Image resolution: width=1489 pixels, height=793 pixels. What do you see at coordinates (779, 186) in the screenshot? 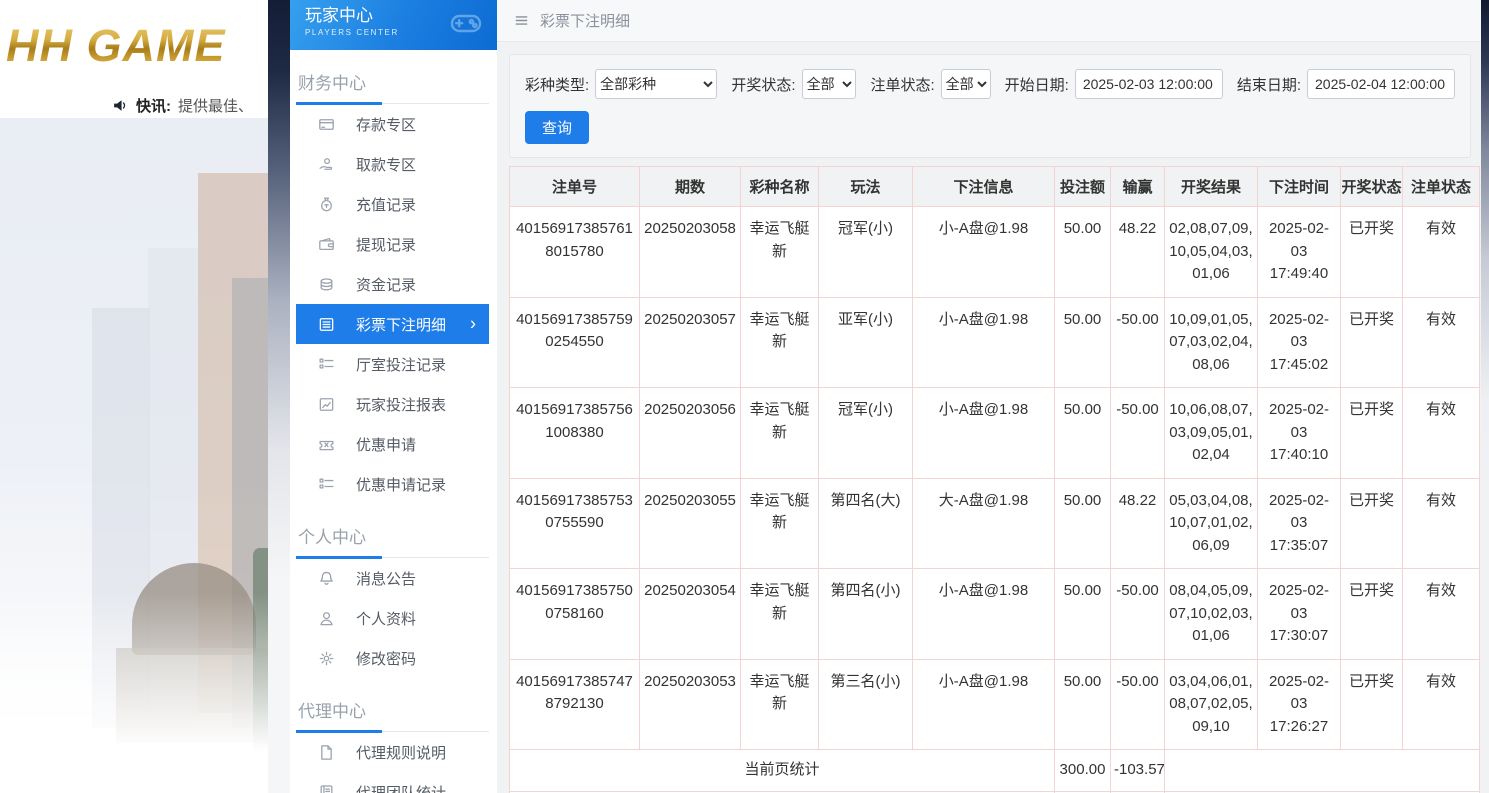
I see `table-header: 彩种名称` at bounding box center [779, 186].